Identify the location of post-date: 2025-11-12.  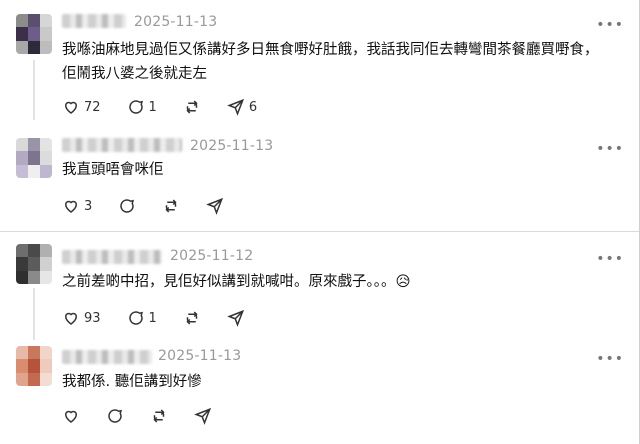
(211, 256).